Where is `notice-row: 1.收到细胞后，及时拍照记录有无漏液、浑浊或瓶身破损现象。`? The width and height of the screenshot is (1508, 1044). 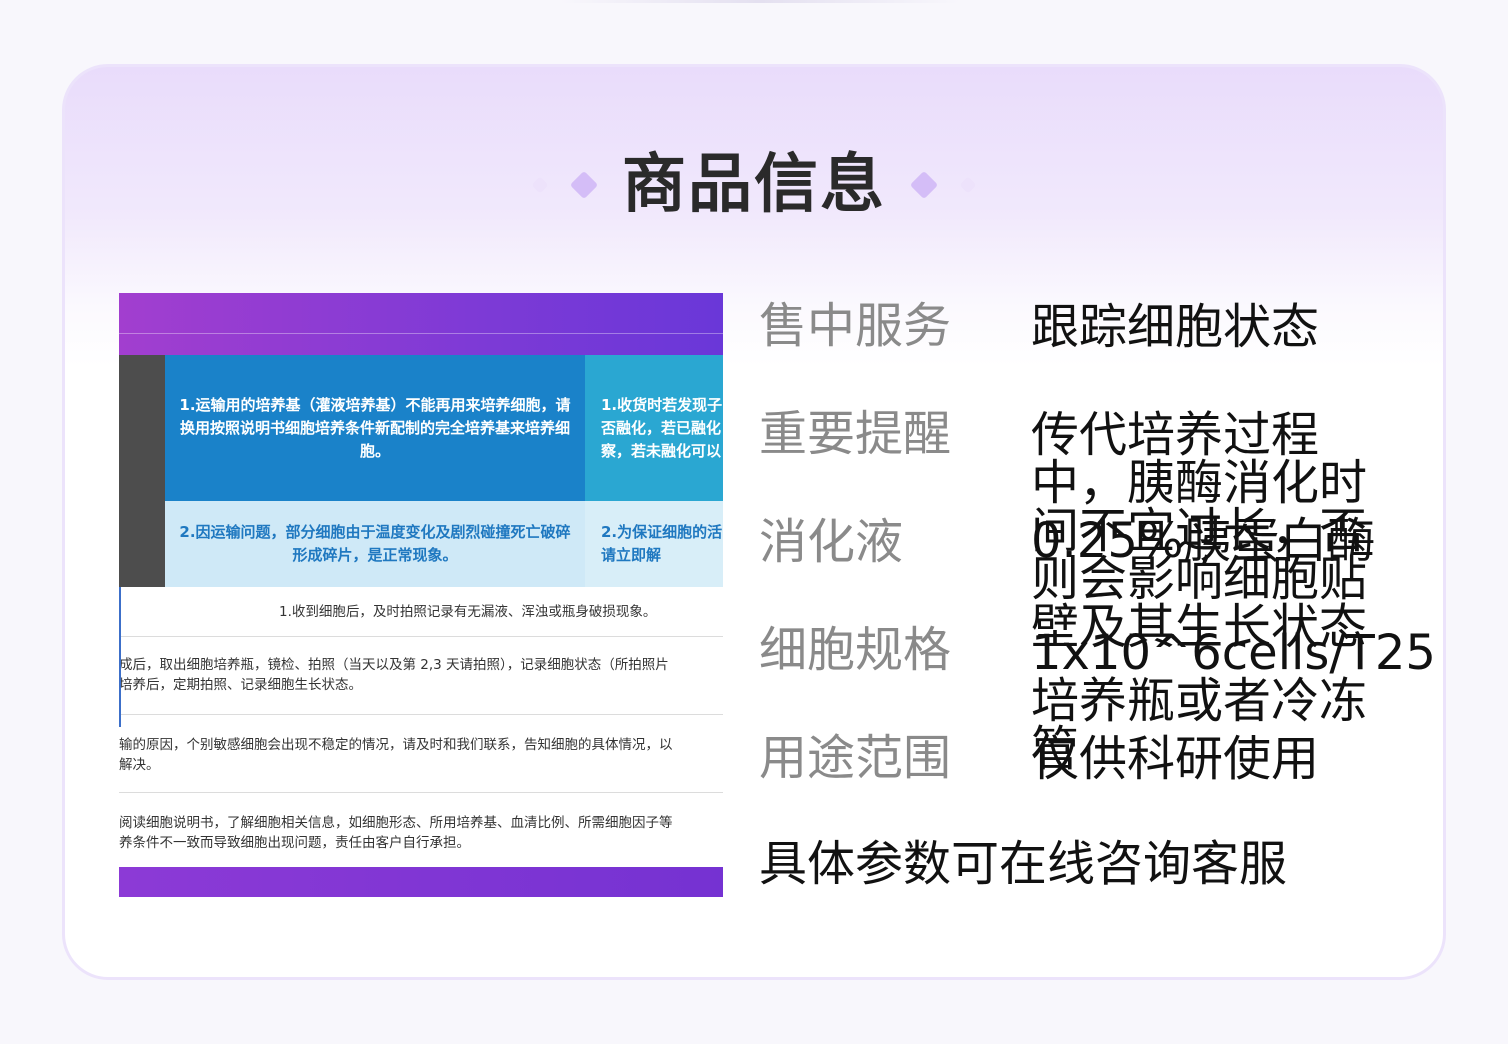 notice-row: 1.收到细胞后，及时拍照记录有无漏液、浑浊或瓶身破损现象。 is located at coordinates (421, 612).